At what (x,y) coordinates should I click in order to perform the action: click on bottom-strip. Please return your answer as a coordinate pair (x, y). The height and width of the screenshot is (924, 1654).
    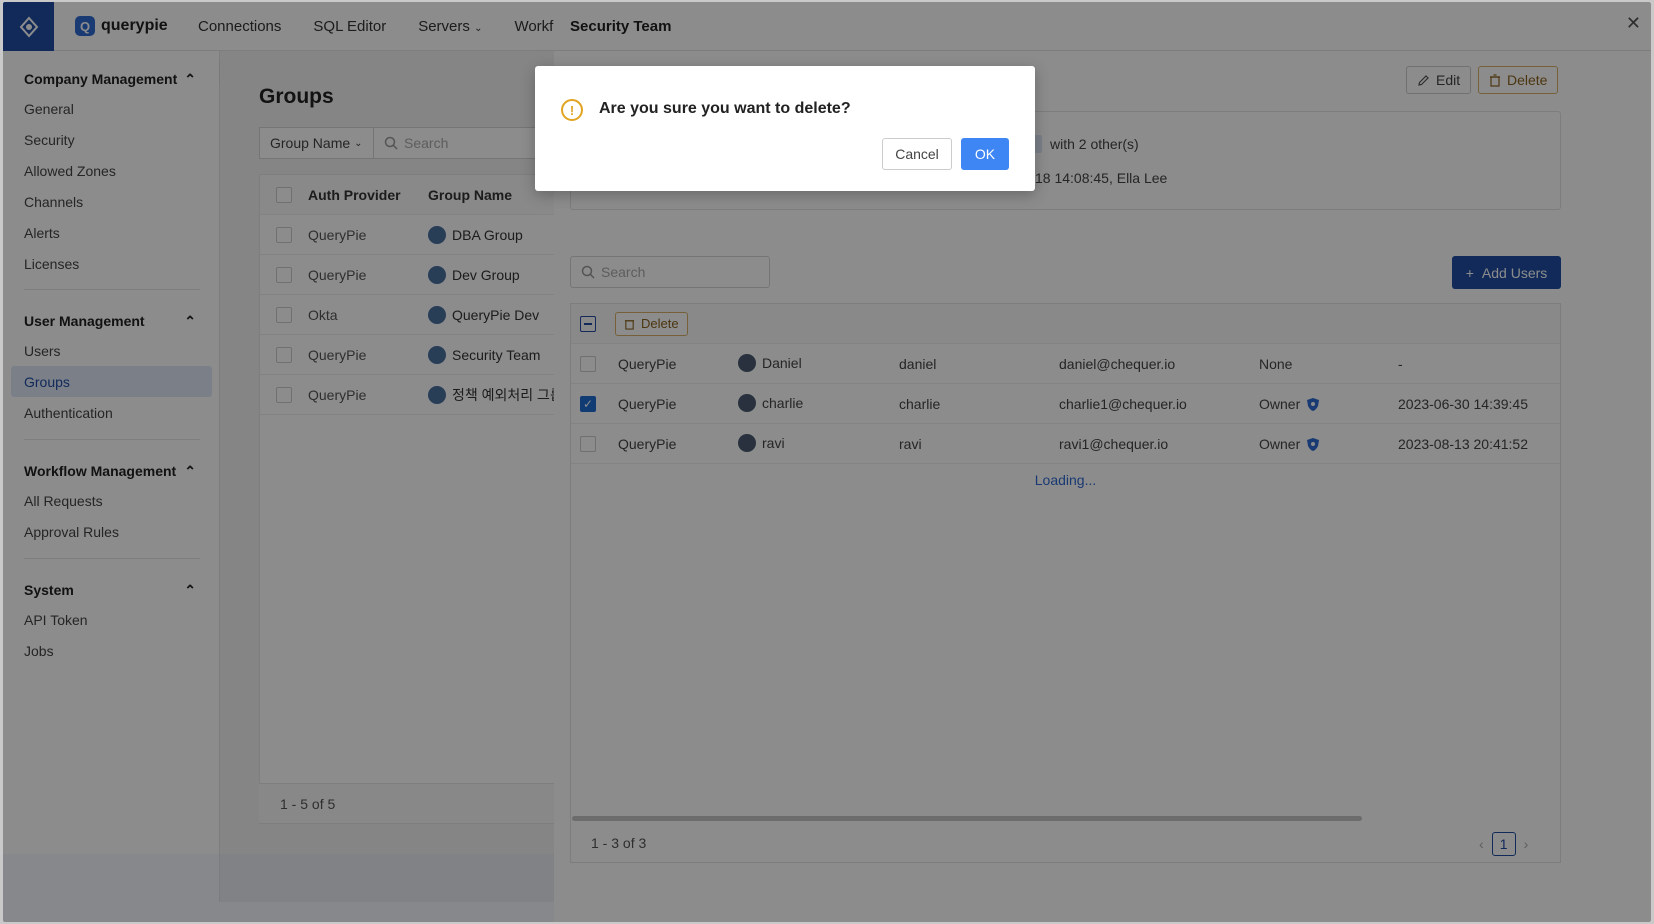
    Looking at the image, I should click on (278, 888).